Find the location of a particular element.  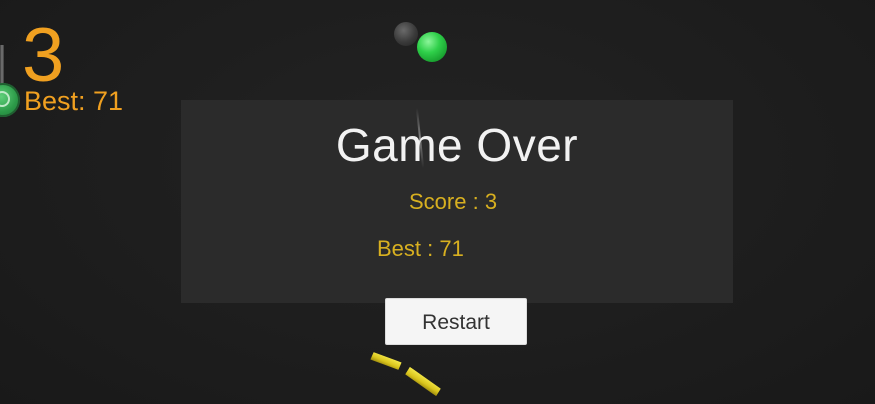

hud-score: 3 is located at coordinates (43, 55).